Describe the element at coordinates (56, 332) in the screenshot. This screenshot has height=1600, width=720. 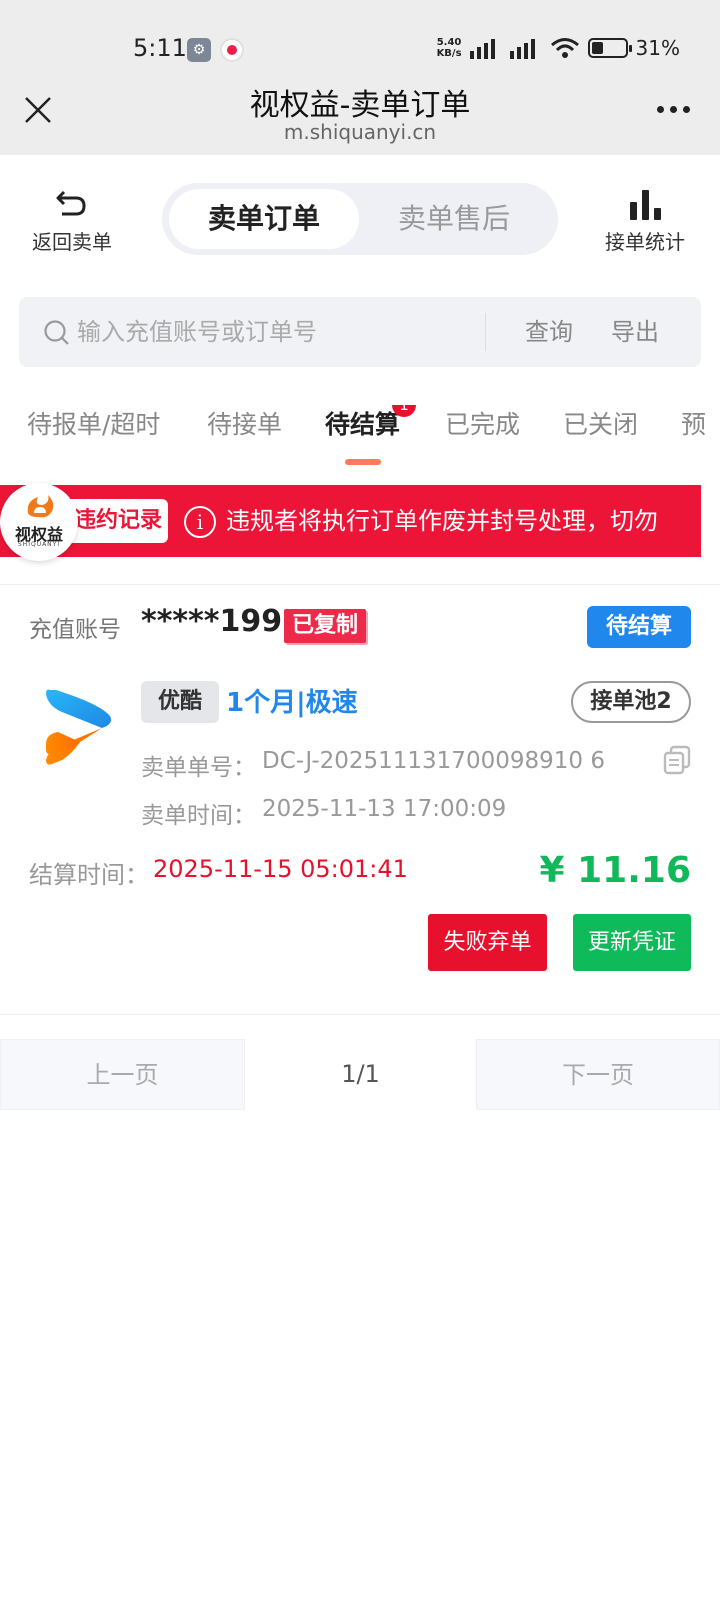
I see `search-icon` at that location.